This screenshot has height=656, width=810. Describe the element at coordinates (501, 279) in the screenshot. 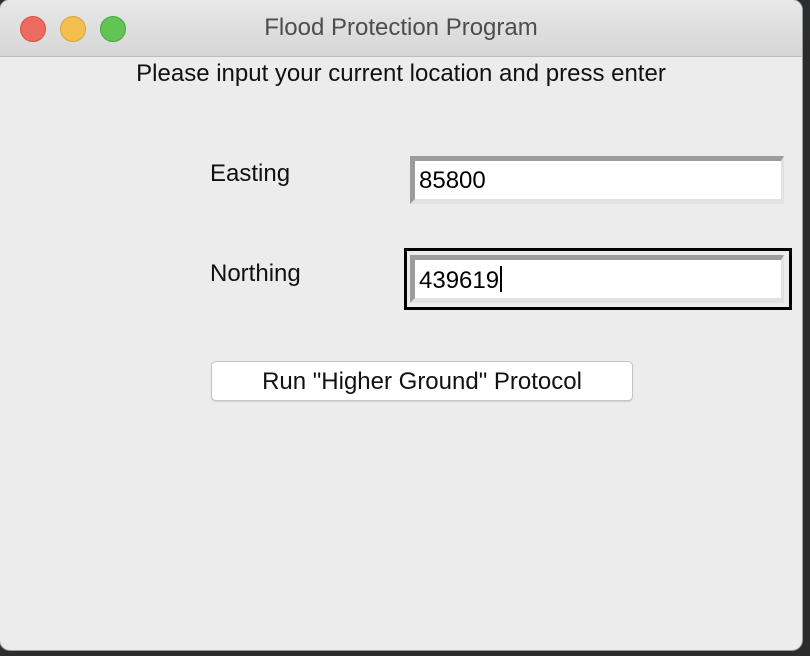

I see `text-caret` at that location.